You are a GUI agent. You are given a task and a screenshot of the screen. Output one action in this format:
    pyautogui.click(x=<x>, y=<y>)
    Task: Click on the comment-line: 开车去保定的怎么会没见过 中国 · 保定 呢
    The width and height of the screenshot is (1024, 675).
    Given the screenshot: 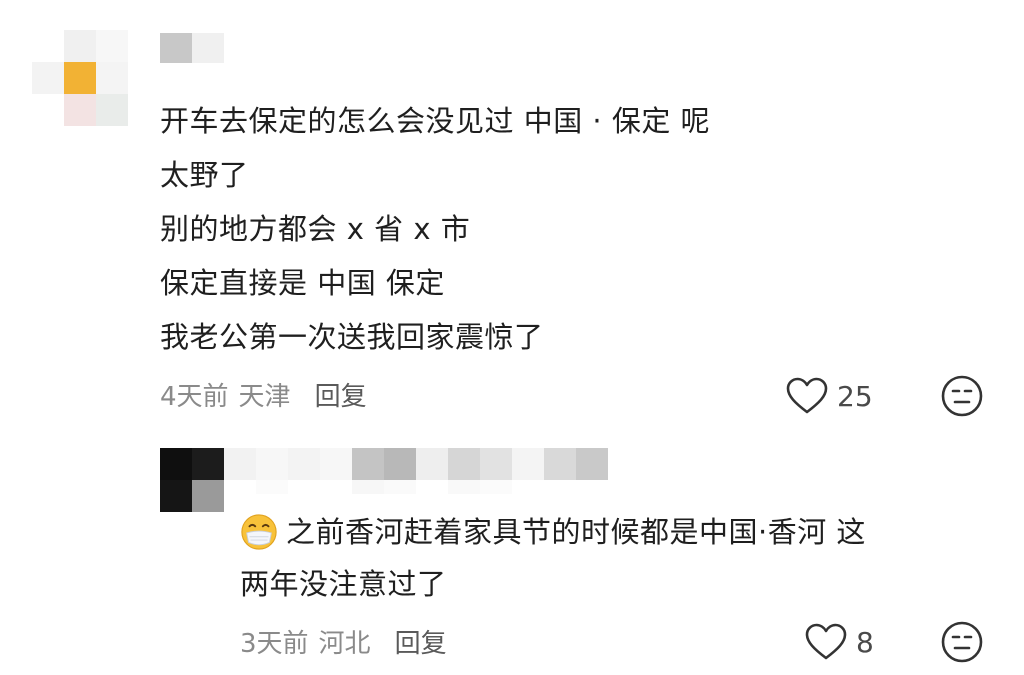 What is the action you would take?
    pyautogui.click(x=435, y=121)
    